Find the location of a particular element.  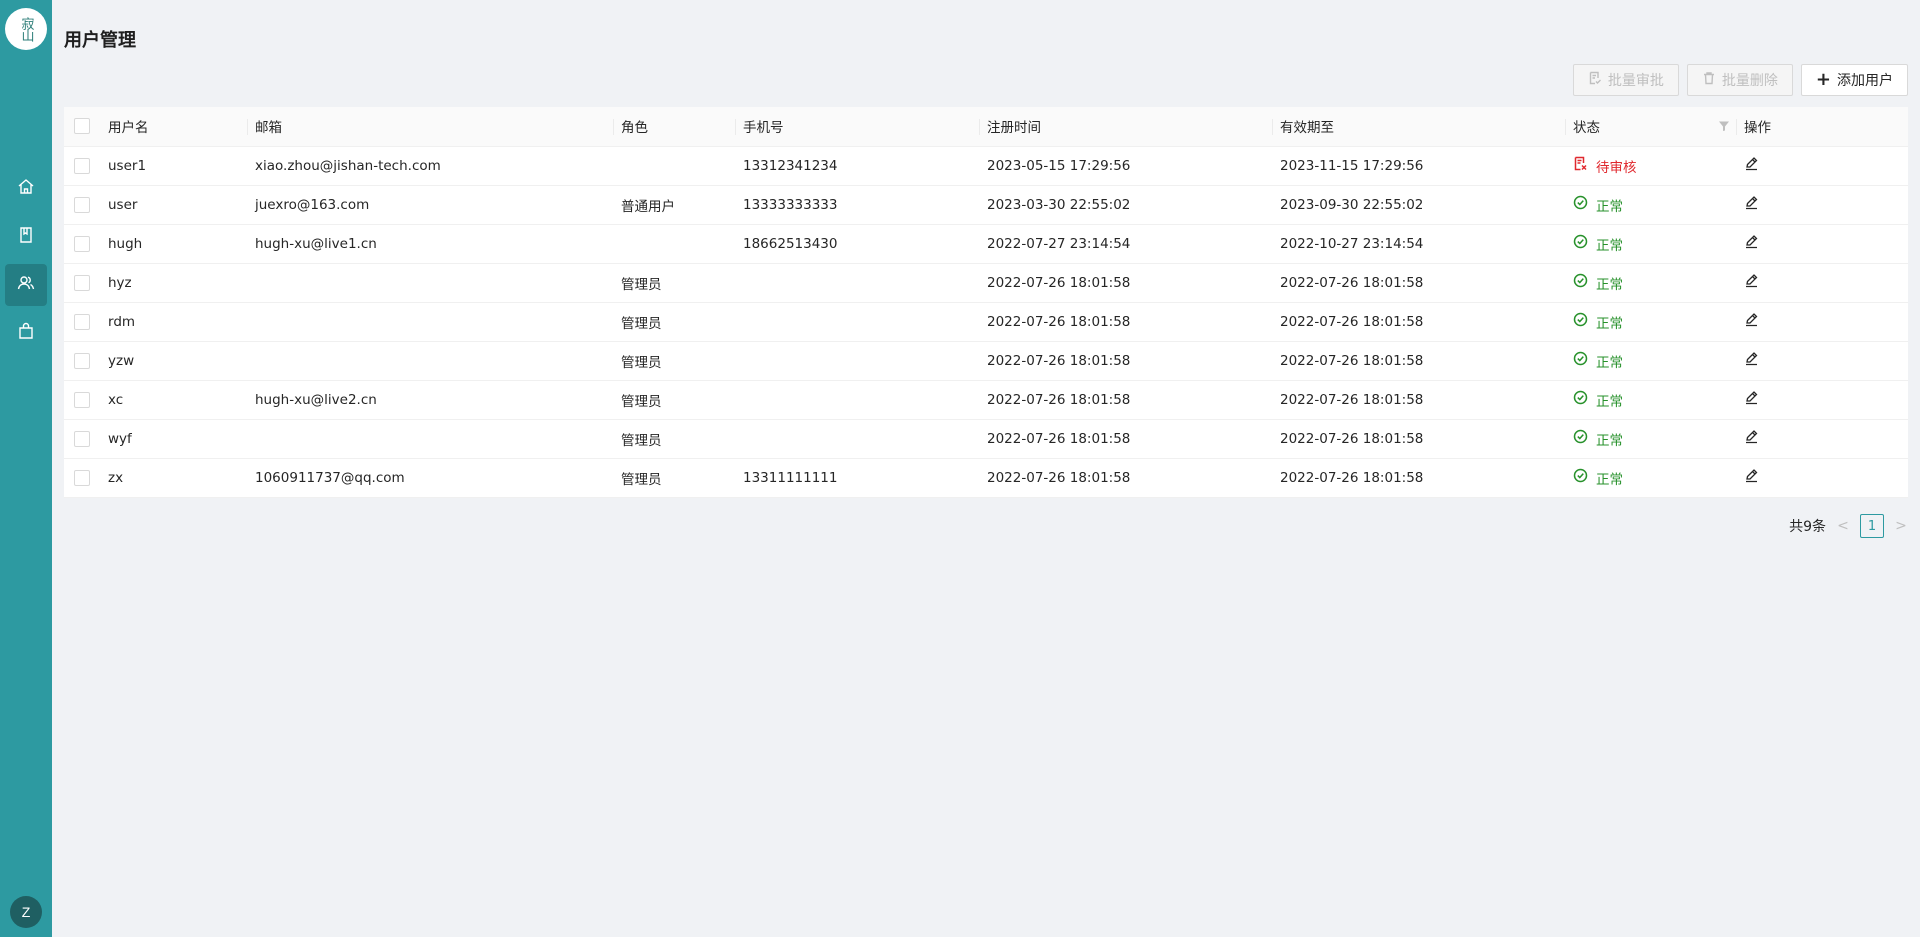

cell-phone: 18662513430 is located at coordinates (857, 244).